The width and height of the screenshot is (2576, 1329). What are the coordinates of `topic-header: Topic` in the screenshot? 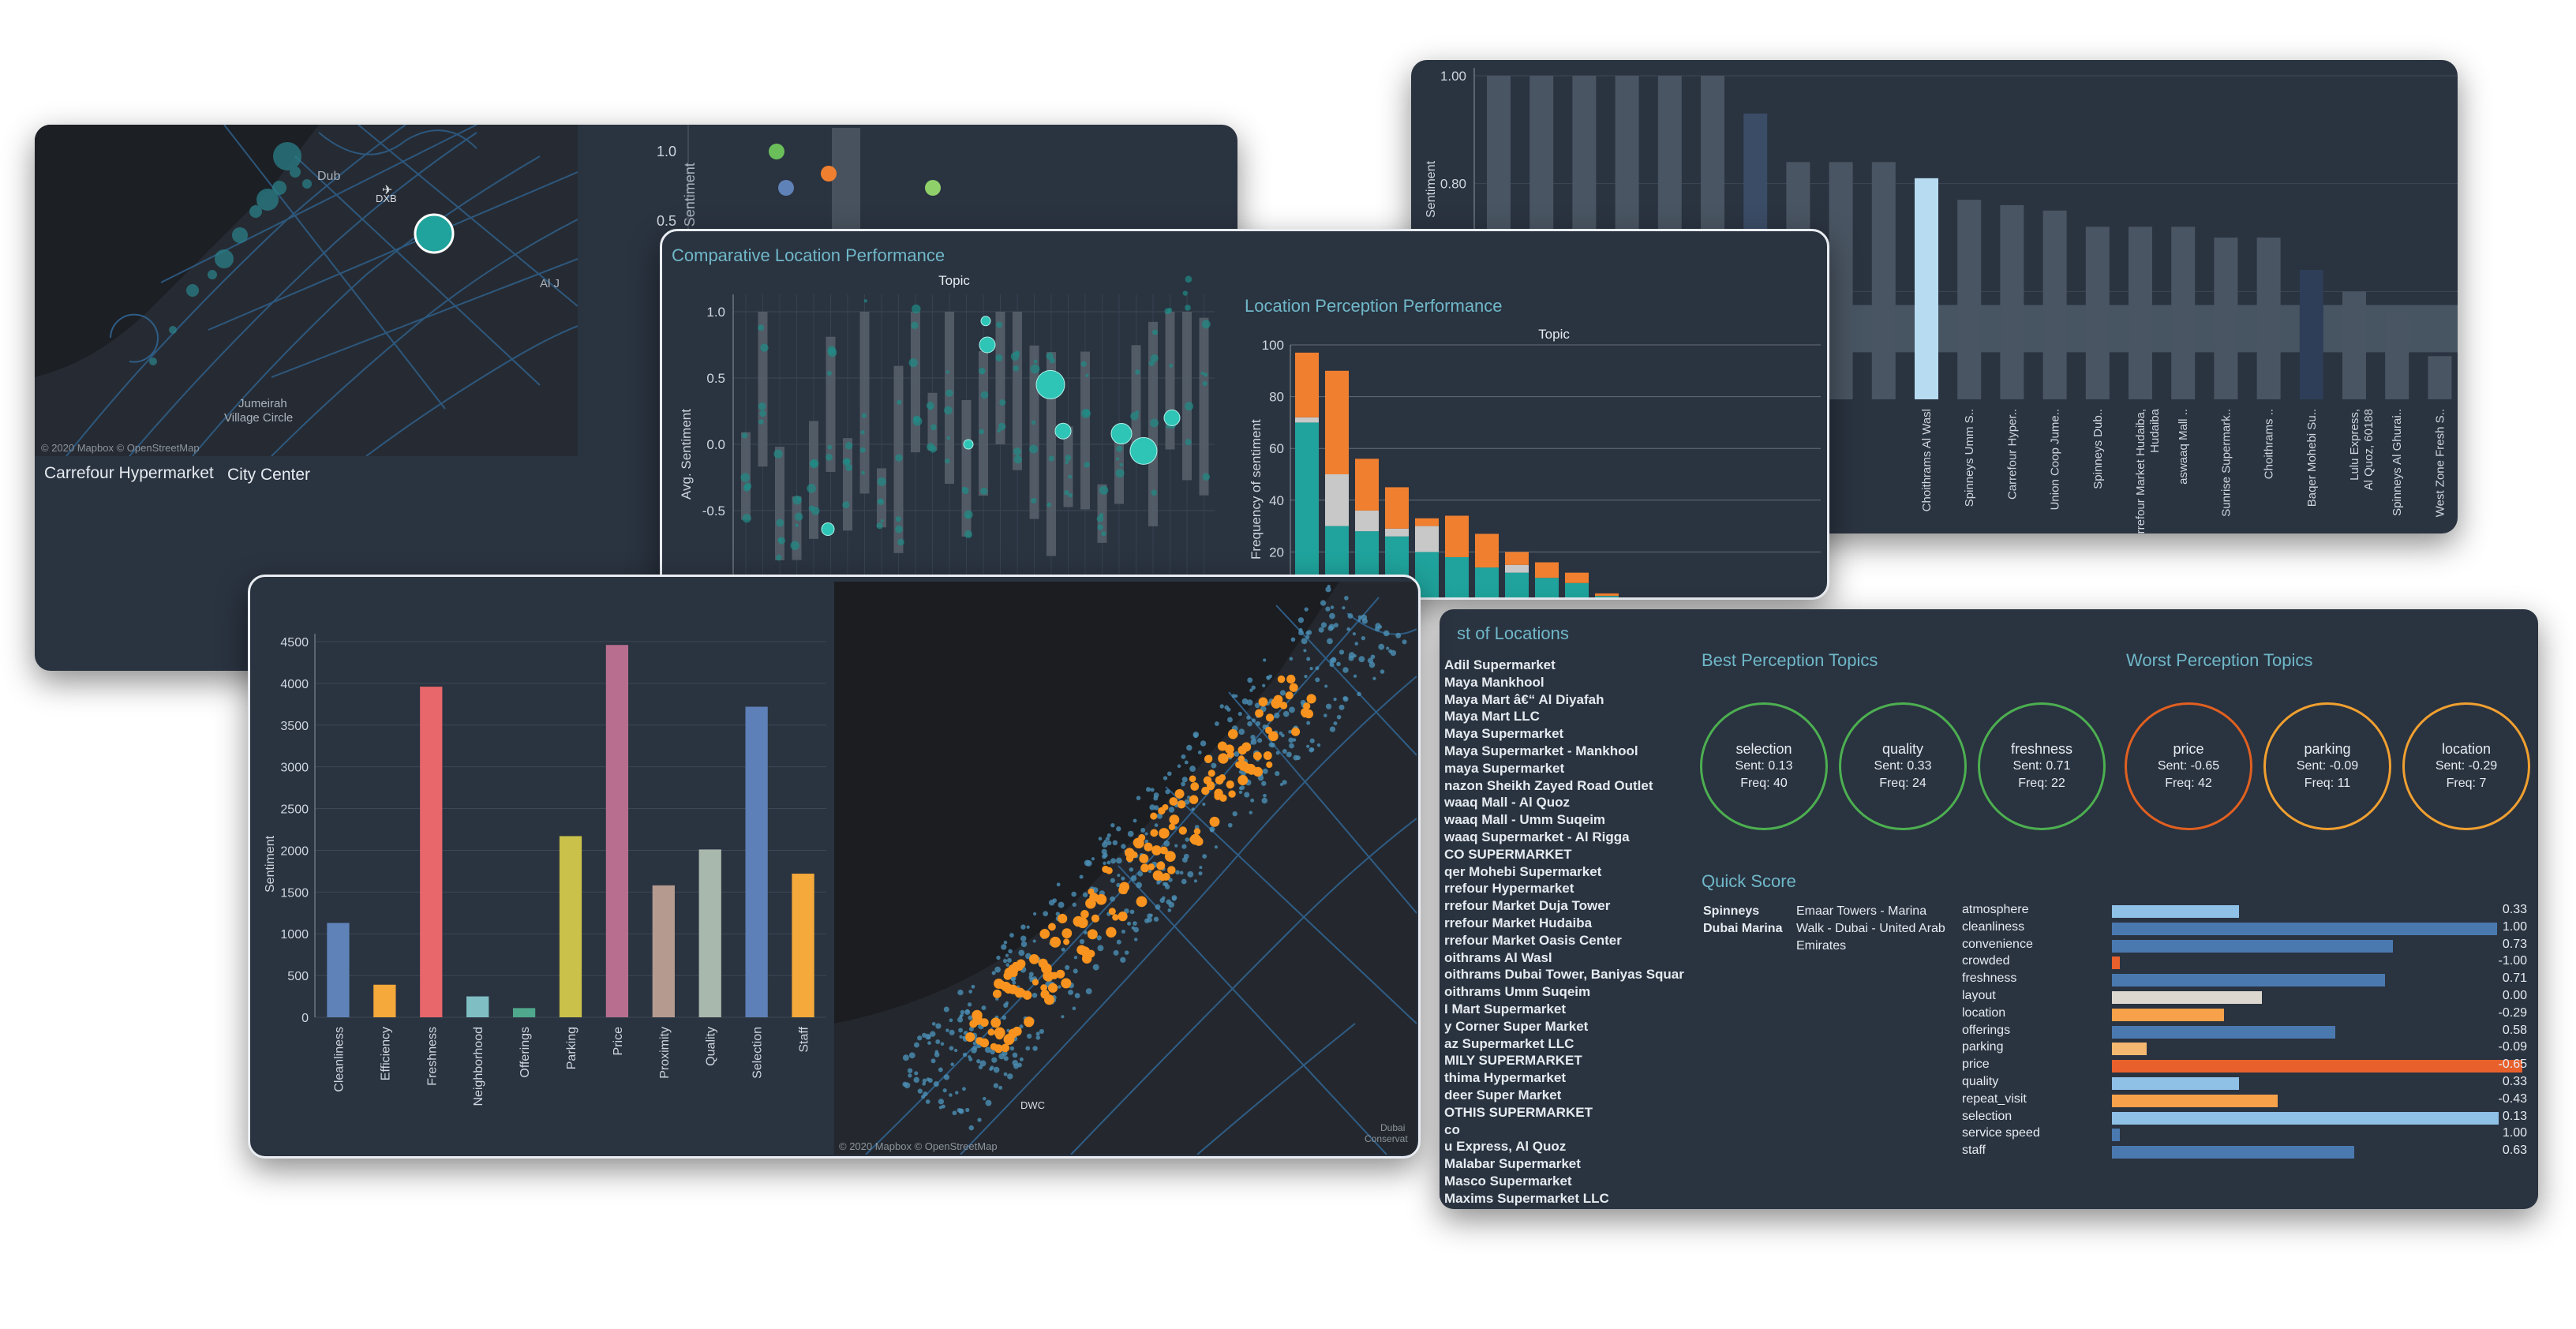 It's located at (1554, 335).